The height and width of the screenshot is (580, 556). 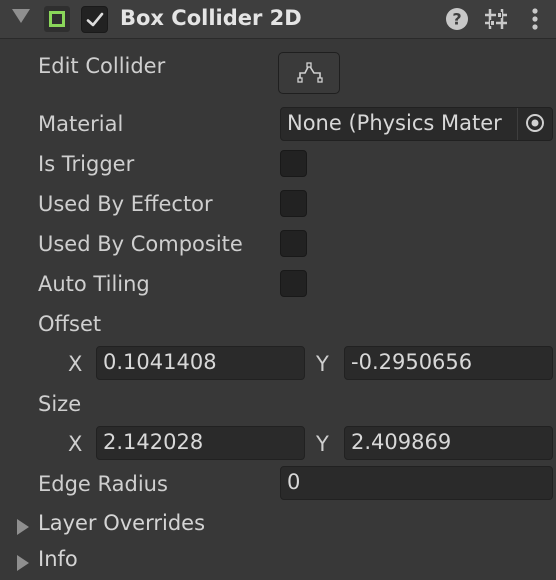 What do you see at coordinates (81, 124) in the screenshot?
I see `material-label: Material` at bounding box center [81, 124].